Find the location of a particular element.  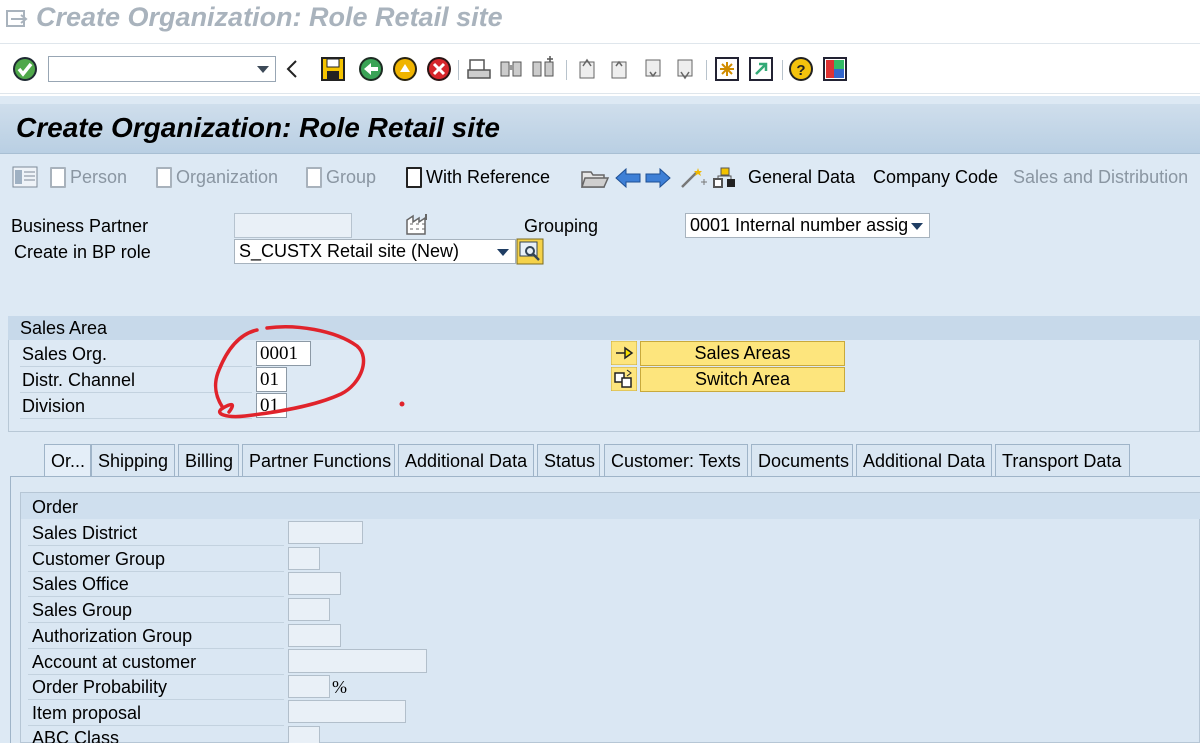

grouping-label: Grouping is located at coordinates (561, 226).